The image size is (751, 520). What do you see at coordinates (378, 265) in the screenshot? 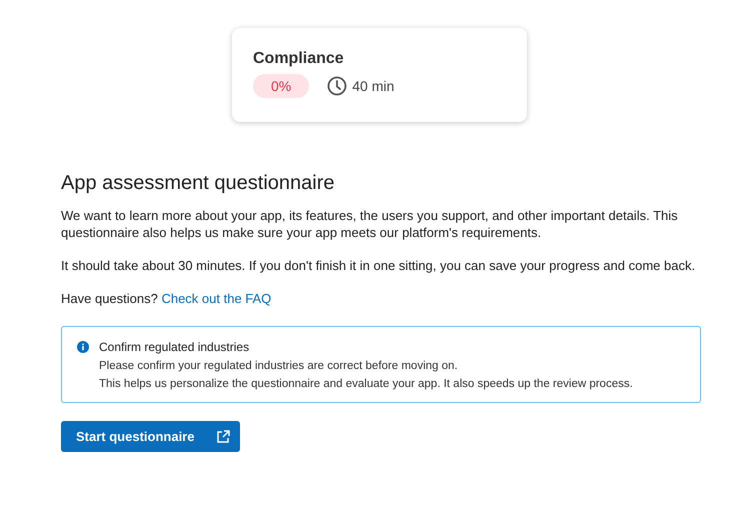
I see `paragraph: It should take about 30 minutes. If you don't finish it in one sitting, you can save your progress and come back.` at bounding box center [378, 265].